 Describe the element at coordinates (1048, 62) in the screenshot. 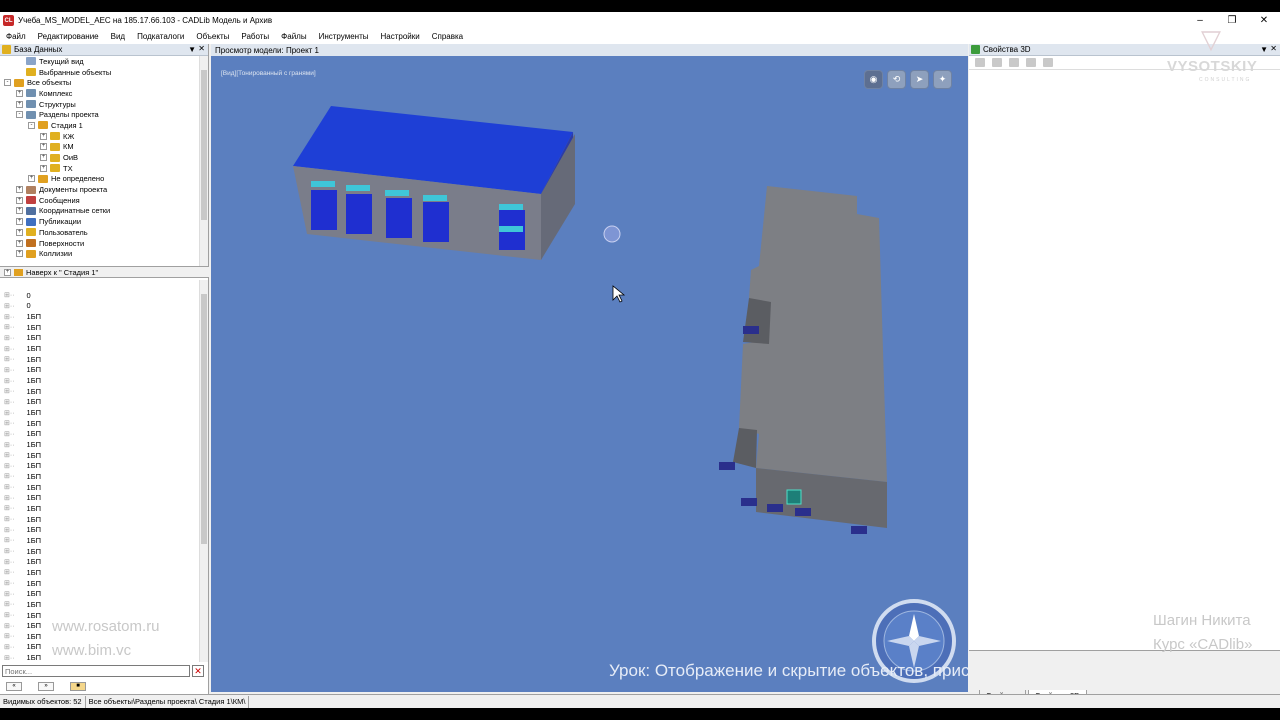

I see `transform-icon` at that location.